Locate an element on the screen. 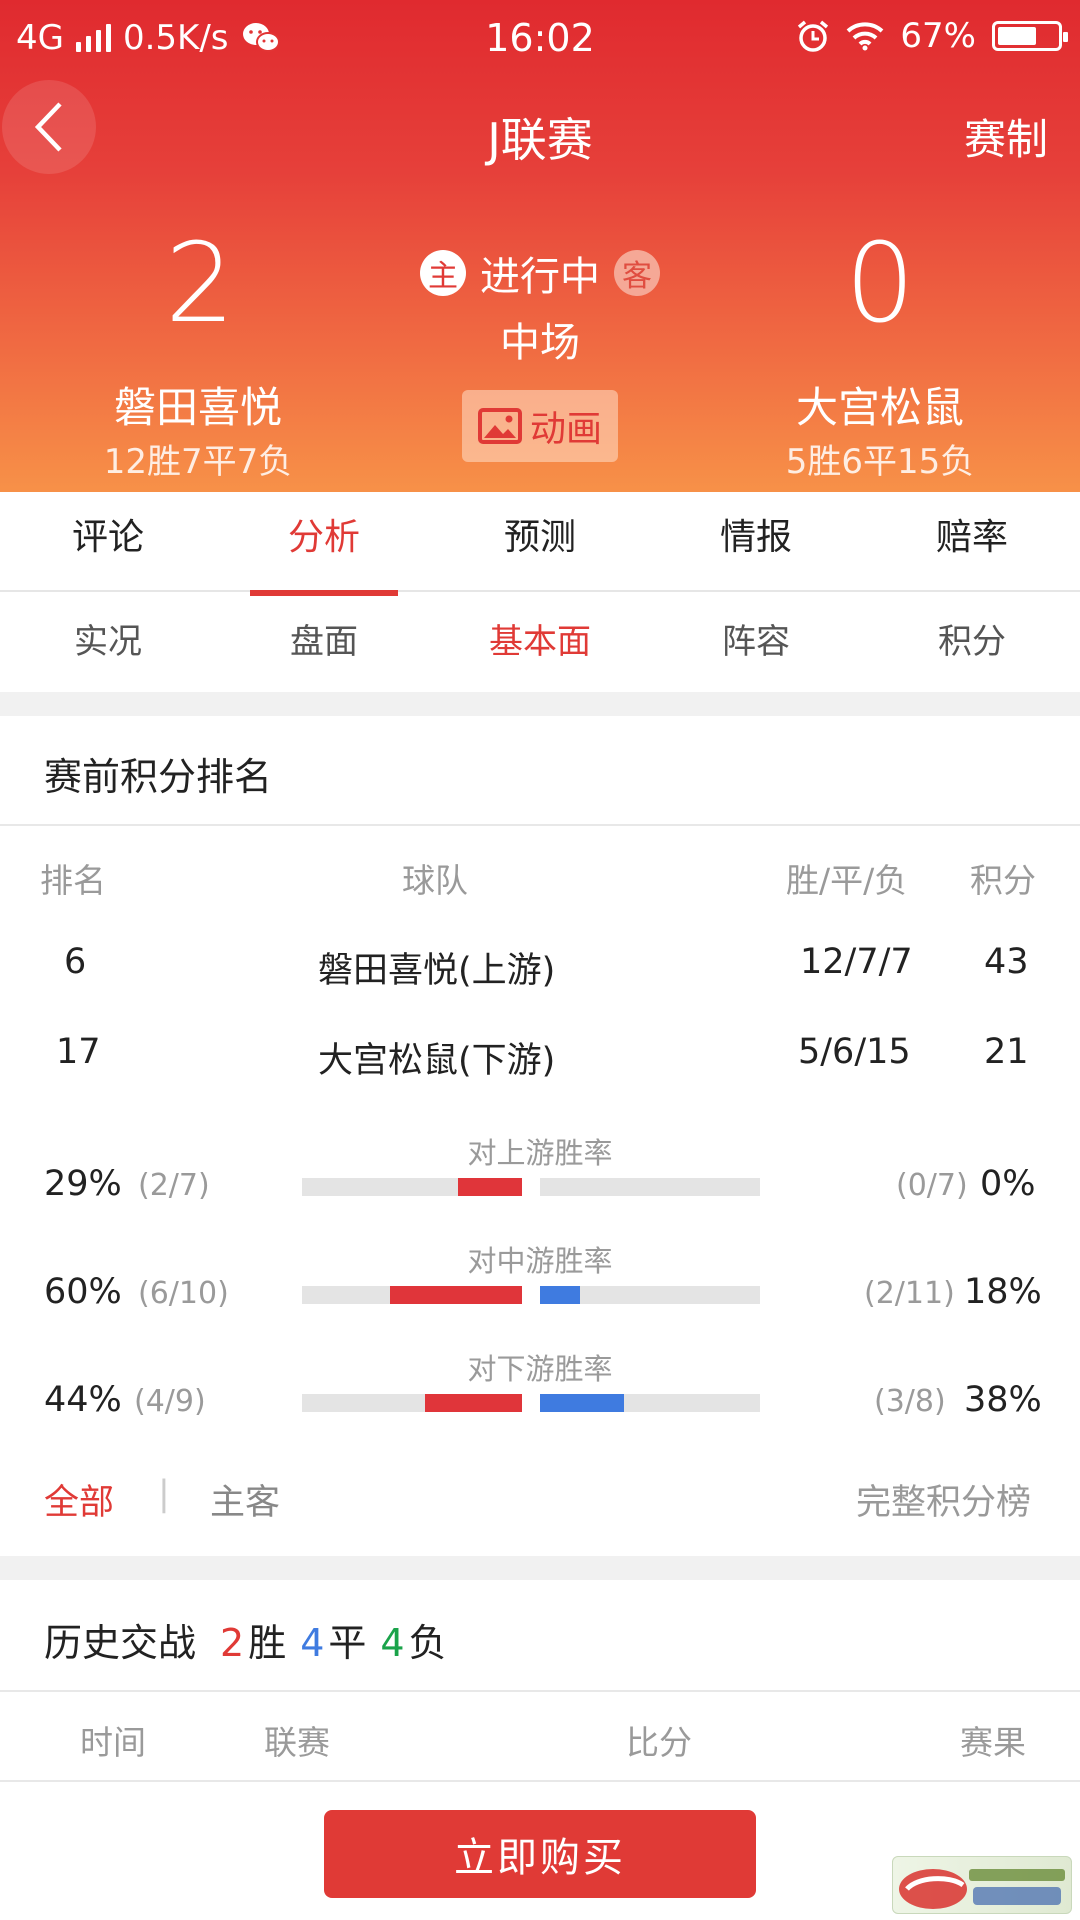 This screenshot has width=1080, height=1920. history-title: 历史交战 is located at coordinates (120, 1643).